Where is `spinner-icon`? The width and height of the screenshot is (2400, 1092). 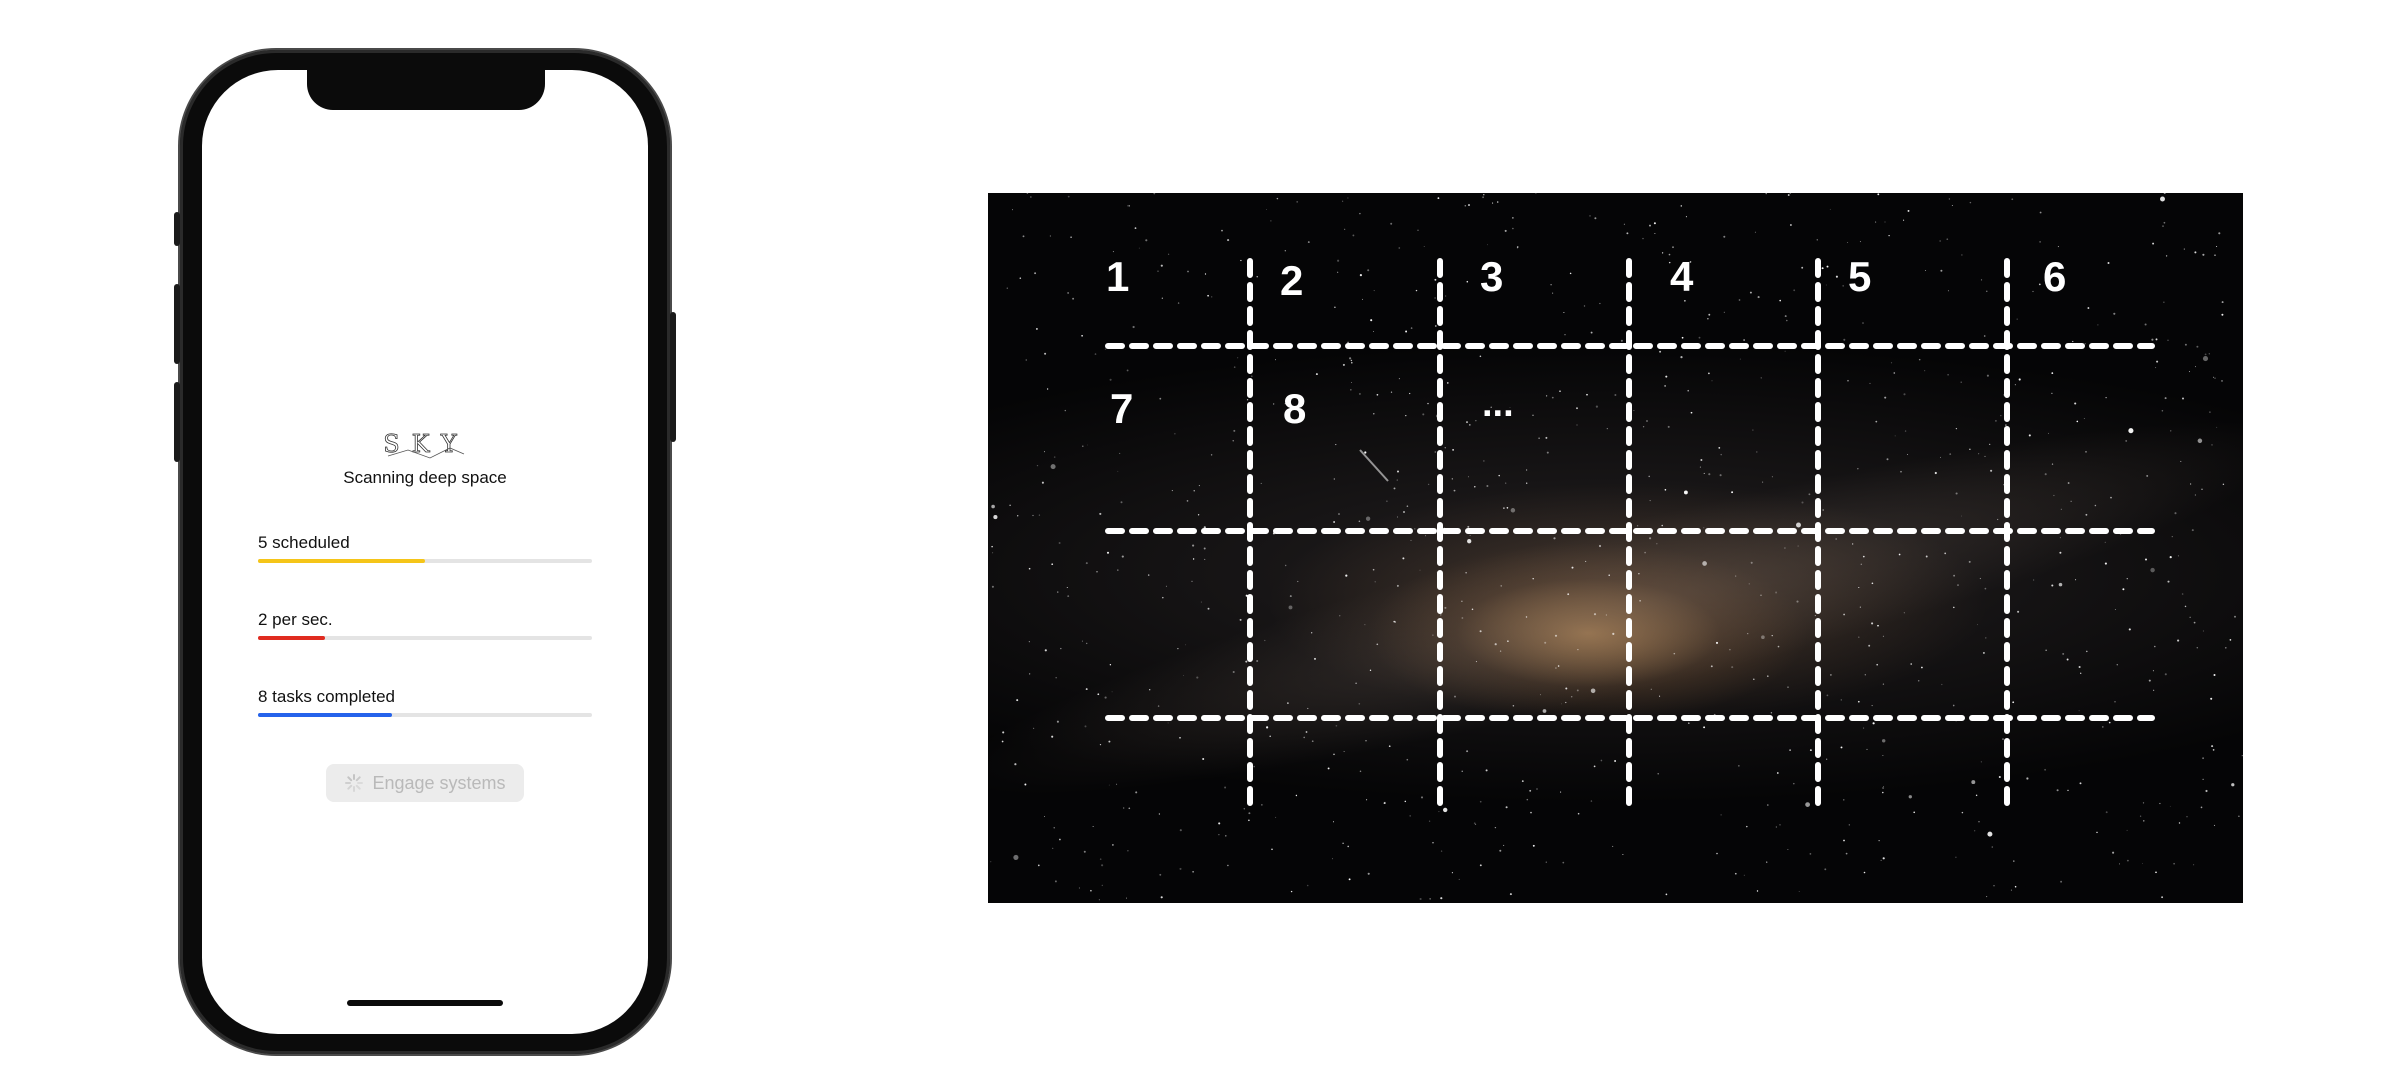
spinner-icon is located at coordinates (354, 783).